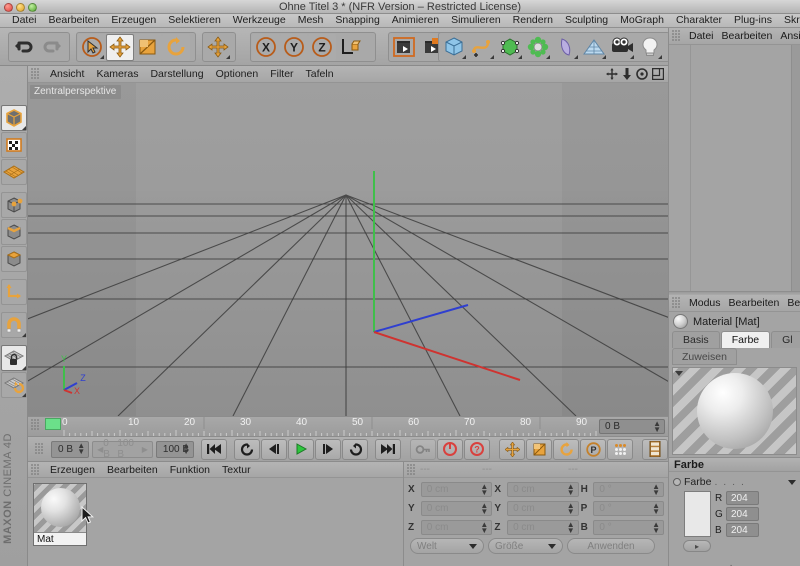 The height and width of the screenshot is (566, 800). What do you see at coordinates (218, 47) in the screenshot?
I see `move-extra-tool-button` at bounding box center [218, 47].